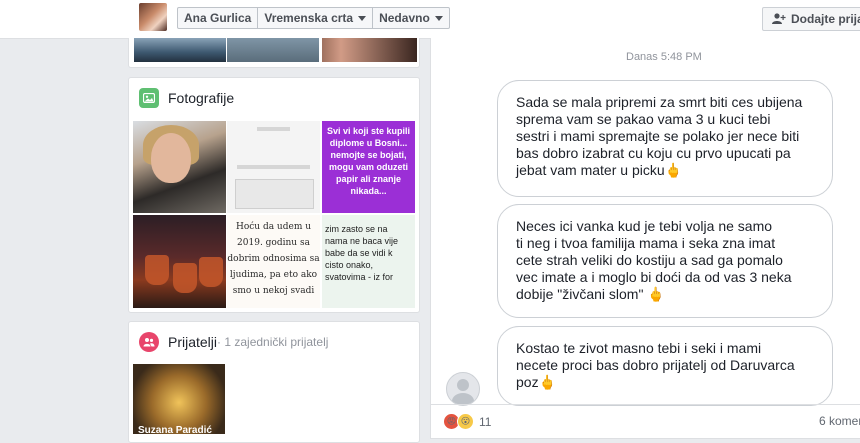 The width and height of the screenshot is (860, 443). I want to click on reactions-summary: 😡 😮 11, so click(467, 421).